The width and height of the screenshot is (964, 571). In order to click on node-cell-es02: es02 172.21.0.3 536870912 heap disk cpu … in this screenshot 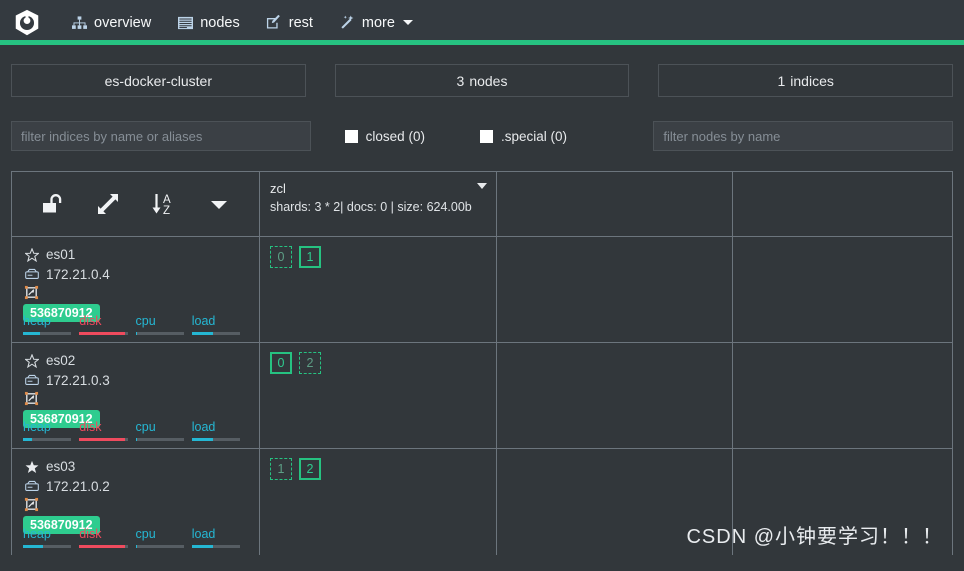, I will do `click(136, 395)`.